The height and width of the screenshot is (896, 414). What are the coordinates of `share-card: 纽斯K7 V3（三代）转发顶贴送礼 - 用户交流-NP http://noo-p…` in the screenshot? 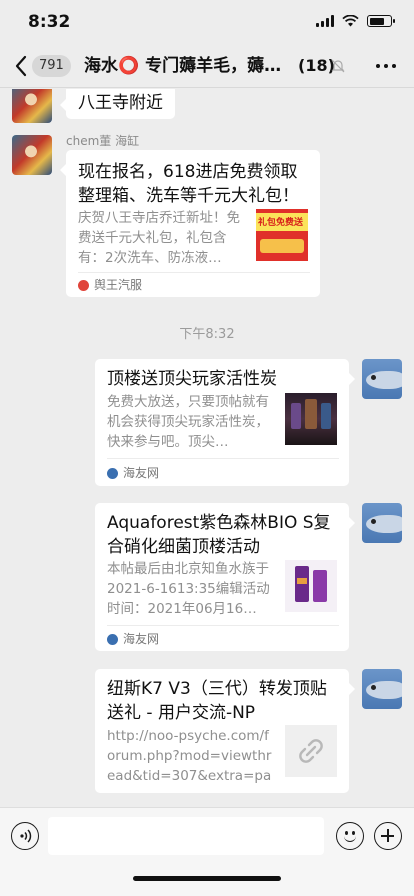 It's located at (225, 731).